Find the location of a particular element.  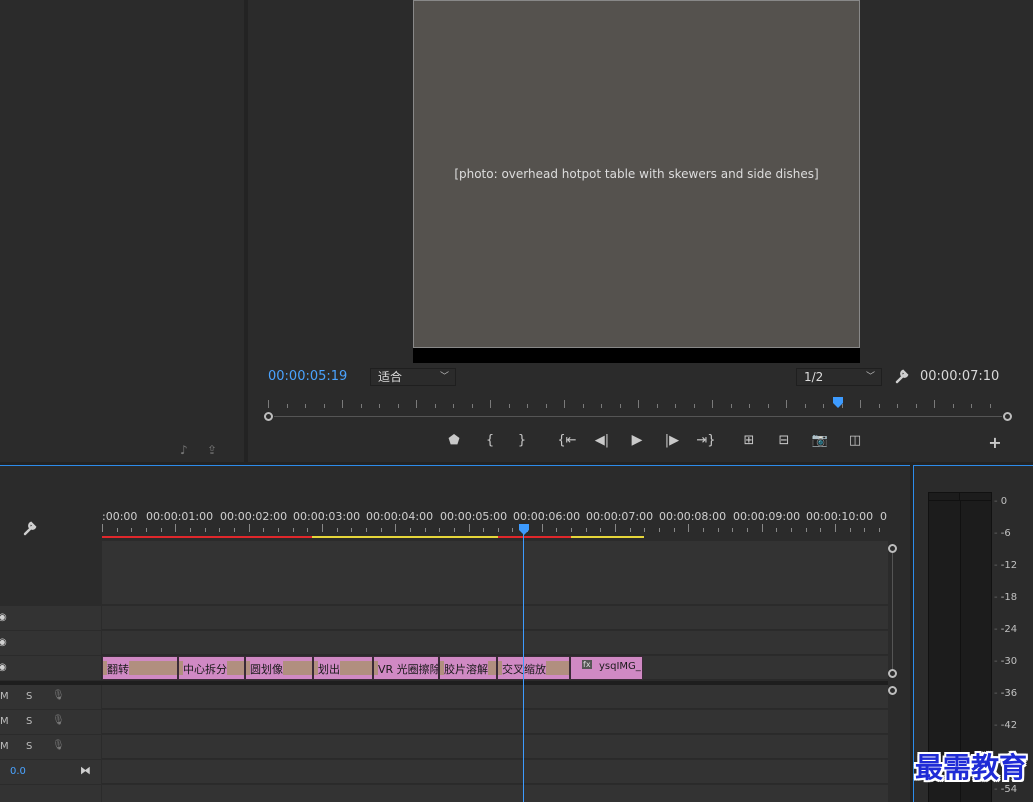

step-back-icon: ◀| is located at coordinates (602, 440).